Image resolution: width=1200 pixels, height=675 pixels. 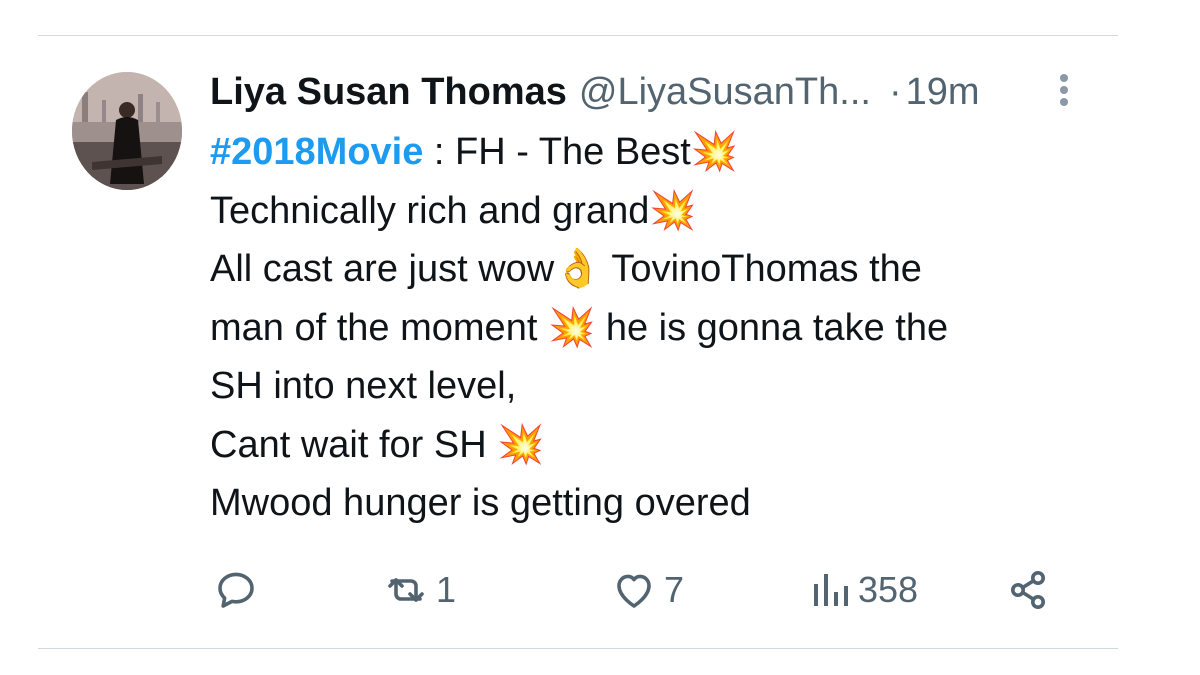 I want to click on hashtag-link: #2018Movie, so click(x=316, y=152).